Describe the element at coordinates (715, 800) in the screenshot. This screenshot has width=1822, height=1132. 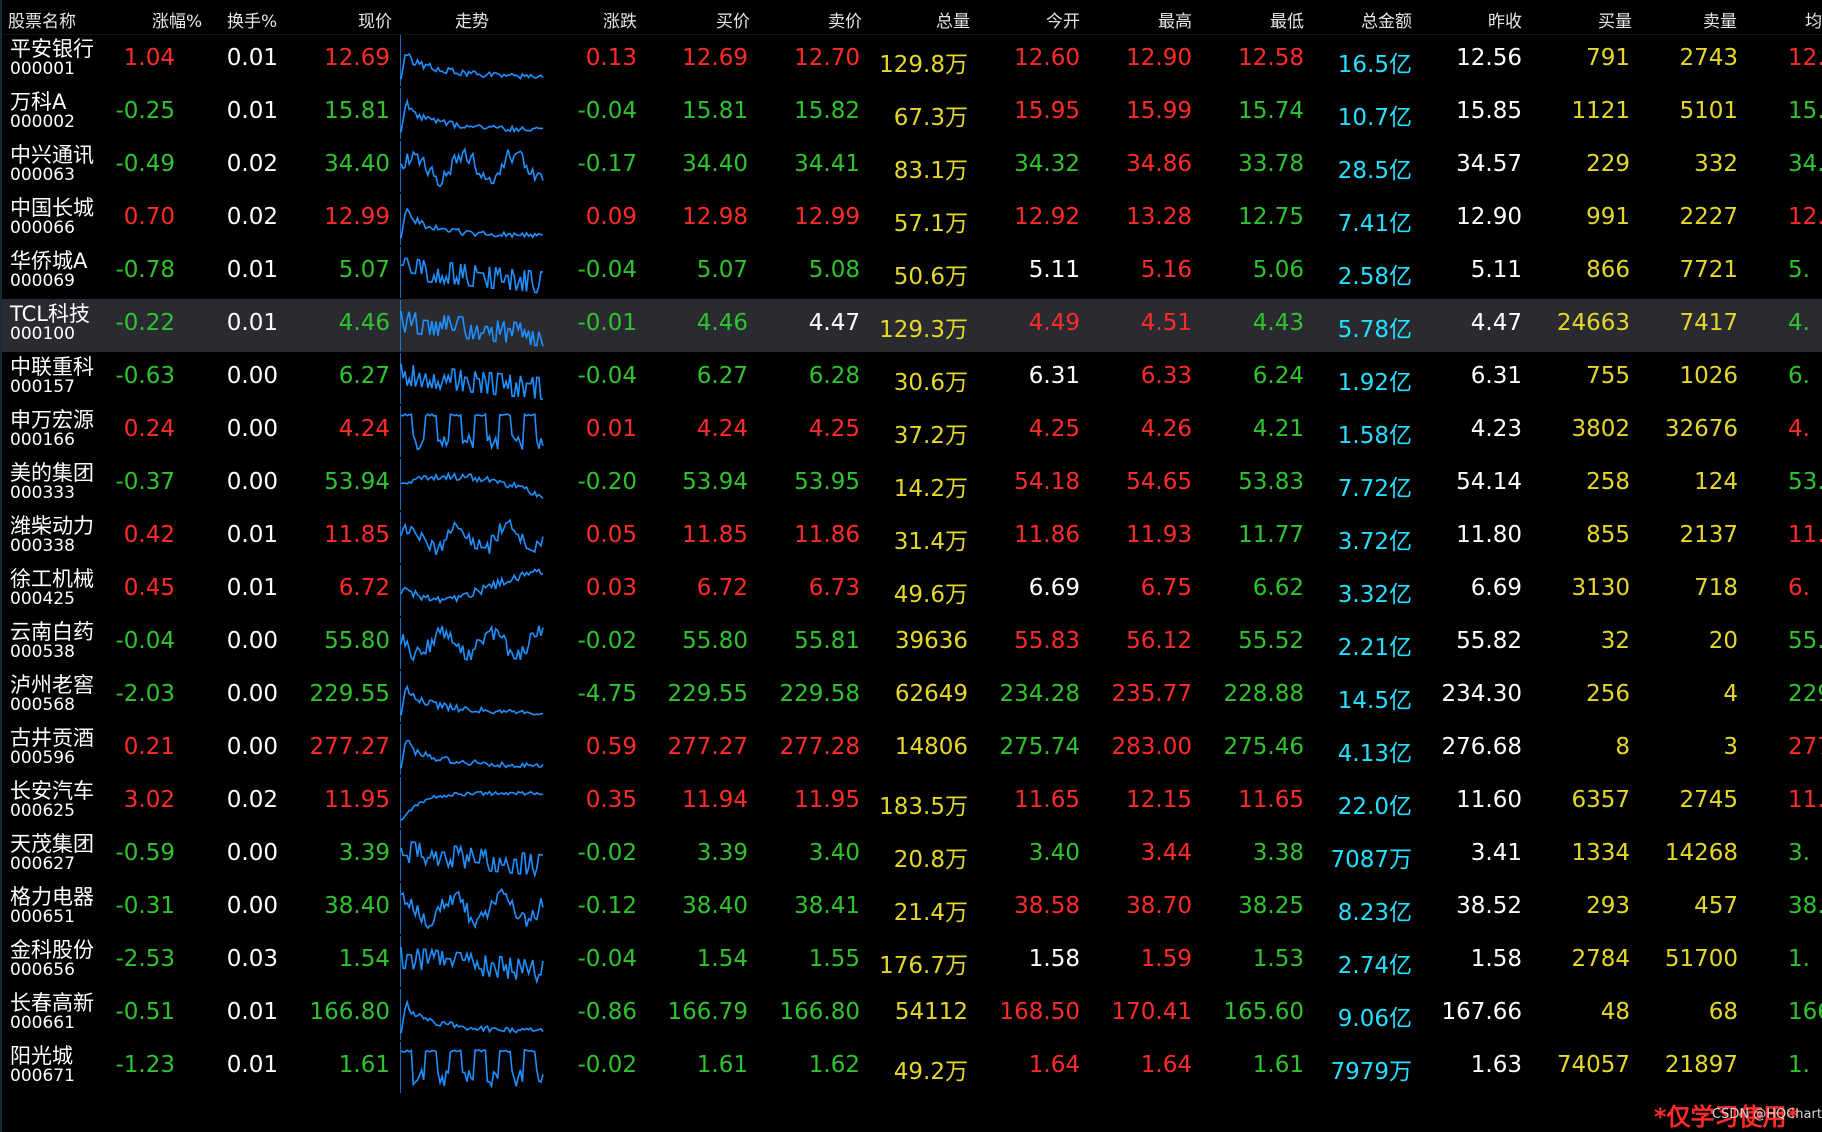
I see `cell-bid: 11.94` at that location.